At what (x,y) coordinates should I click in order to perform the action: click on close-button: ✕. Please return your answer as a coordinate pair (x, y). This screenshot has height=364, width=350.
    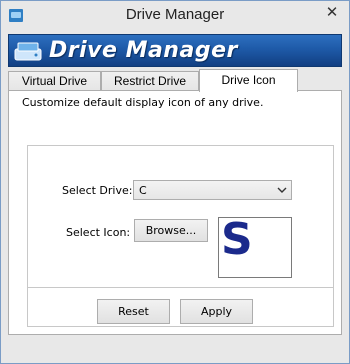
    Looking at the image, I should click on (332, 12).